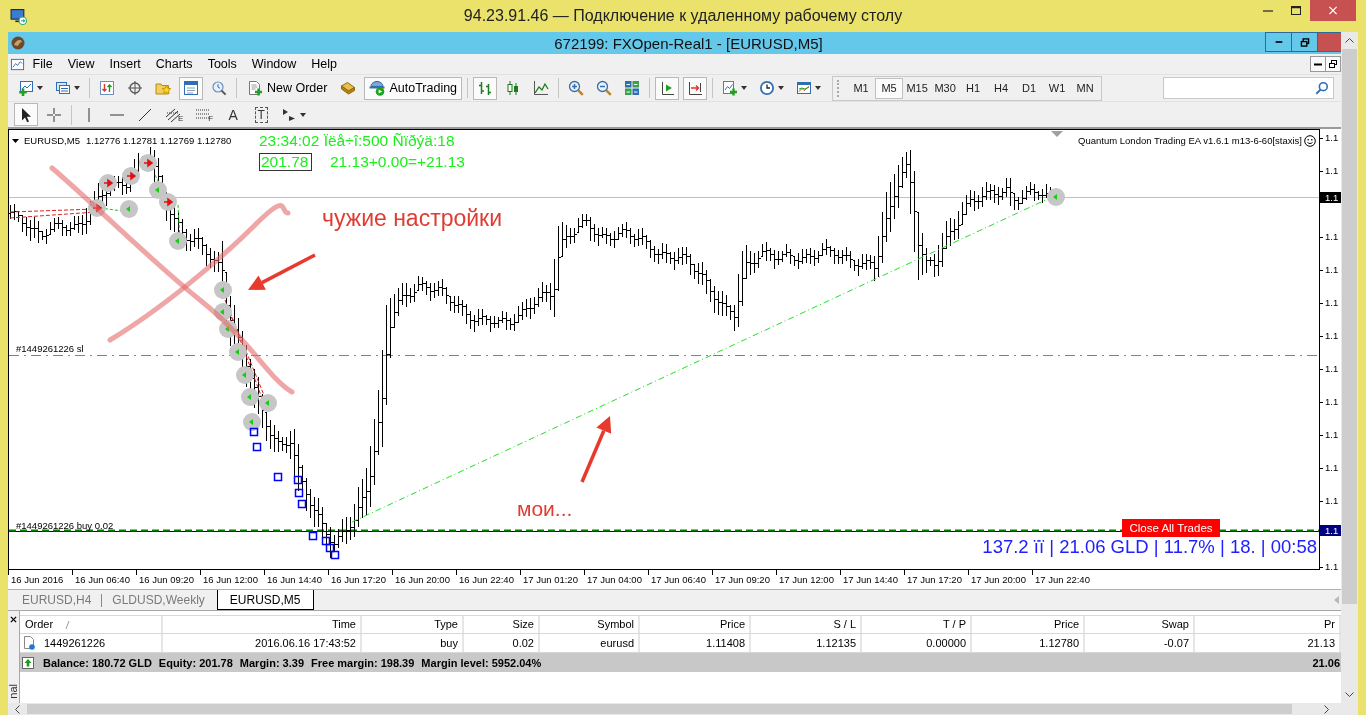 The image size is (1366, 715). What do you see at coordinates (324, 64) in the screenshot?
I see `menu-item: Help` at bounding box center [324, 64].